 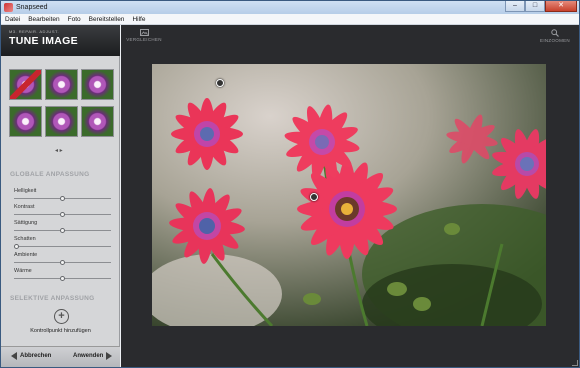 What do you see at coordinates (535, 6) in the screenshot?
I see `maximize-button: □` at bounding box center [535, 6].